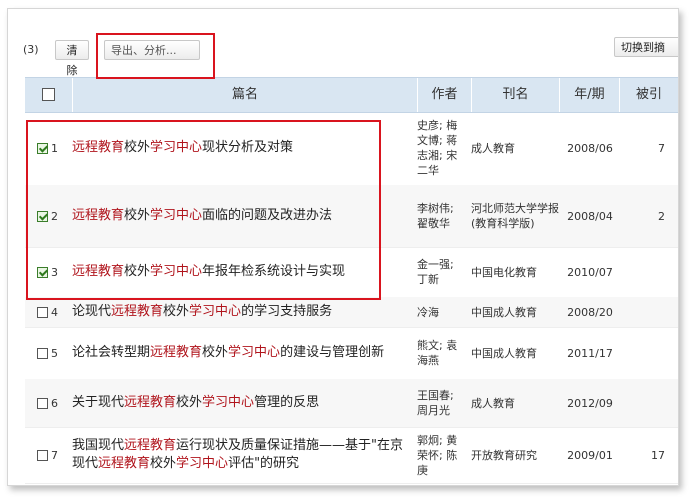  I want to click on row-authors: 郭炯; 黄荣怀; 陈庚, so click(442, 455).